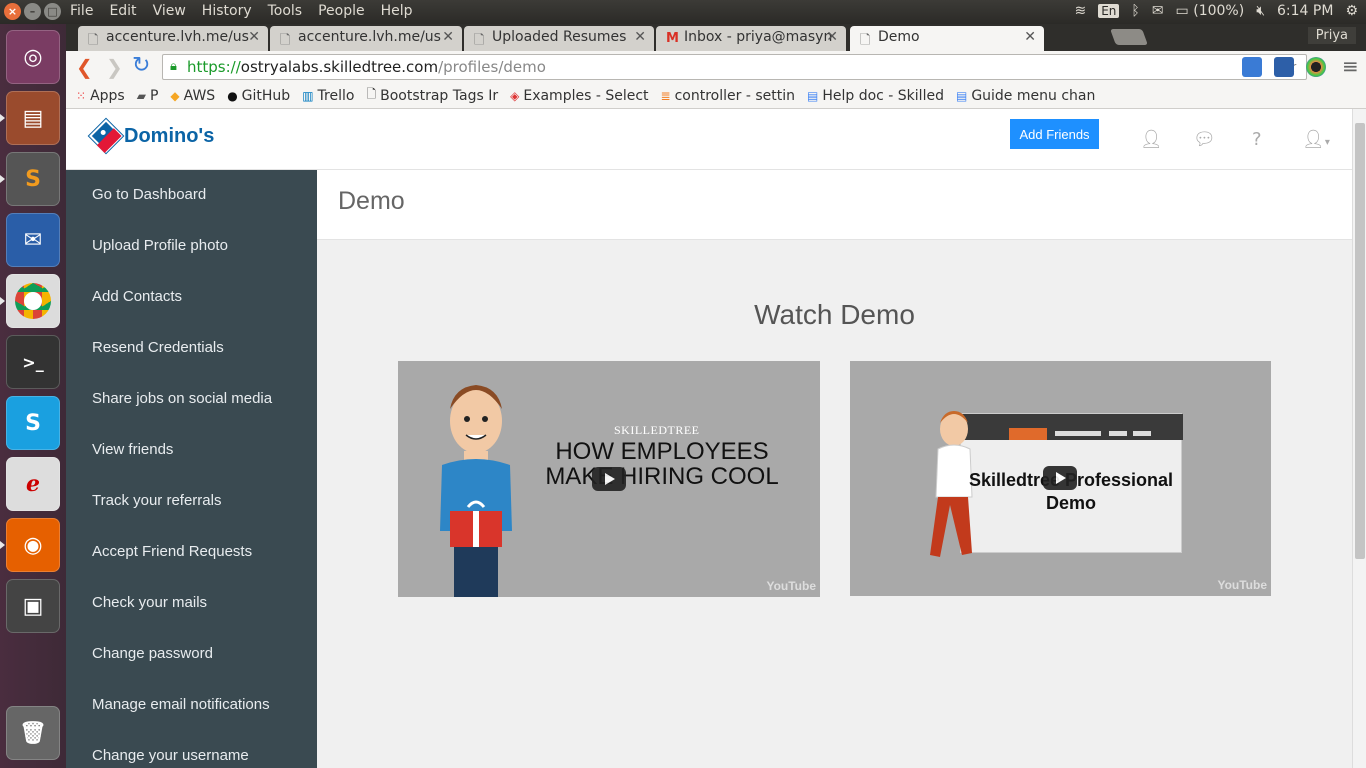  I want to click on bookmark-github: ● GitHub, so click(258, 96).